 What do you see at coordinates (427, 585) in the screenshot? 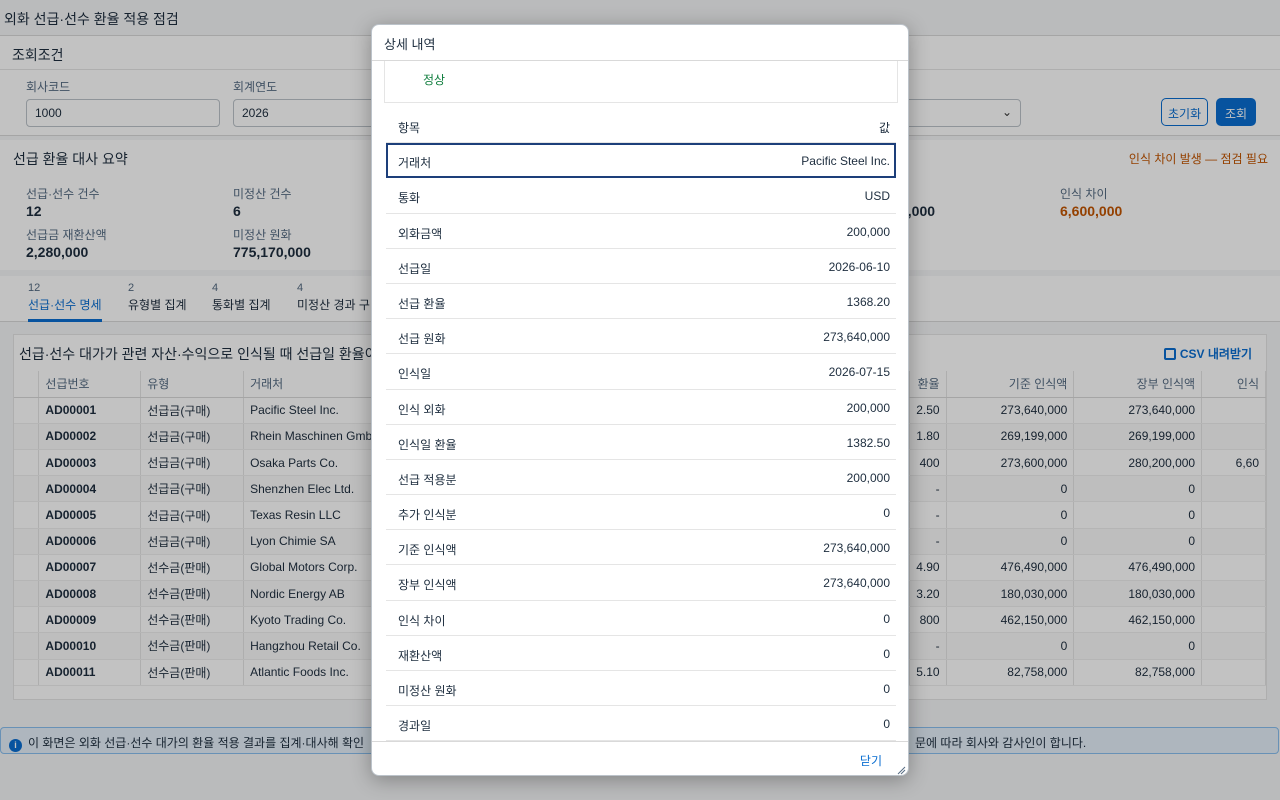
I see `kv-key: 장부 인식액` at bounding box center [427, 585].